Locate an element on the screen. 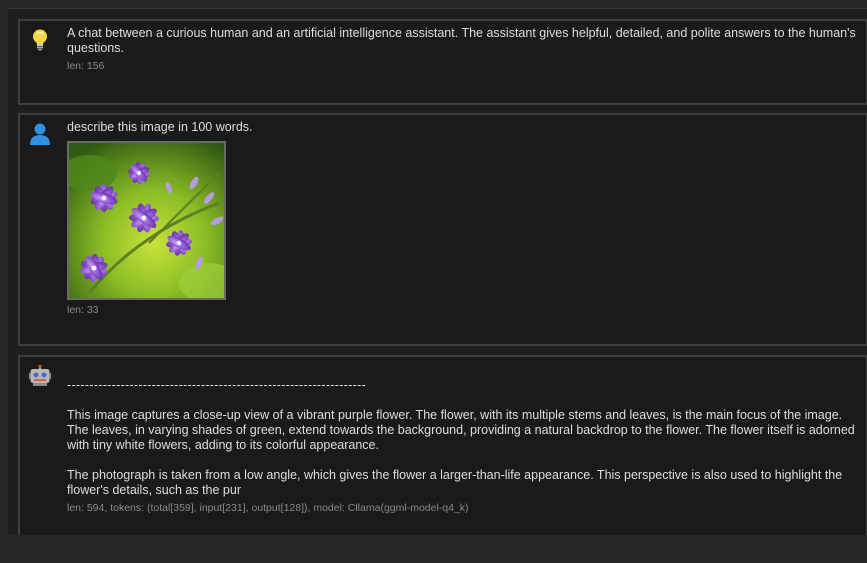  system-message-length: len: 156 is located at coordinates (86, 66).